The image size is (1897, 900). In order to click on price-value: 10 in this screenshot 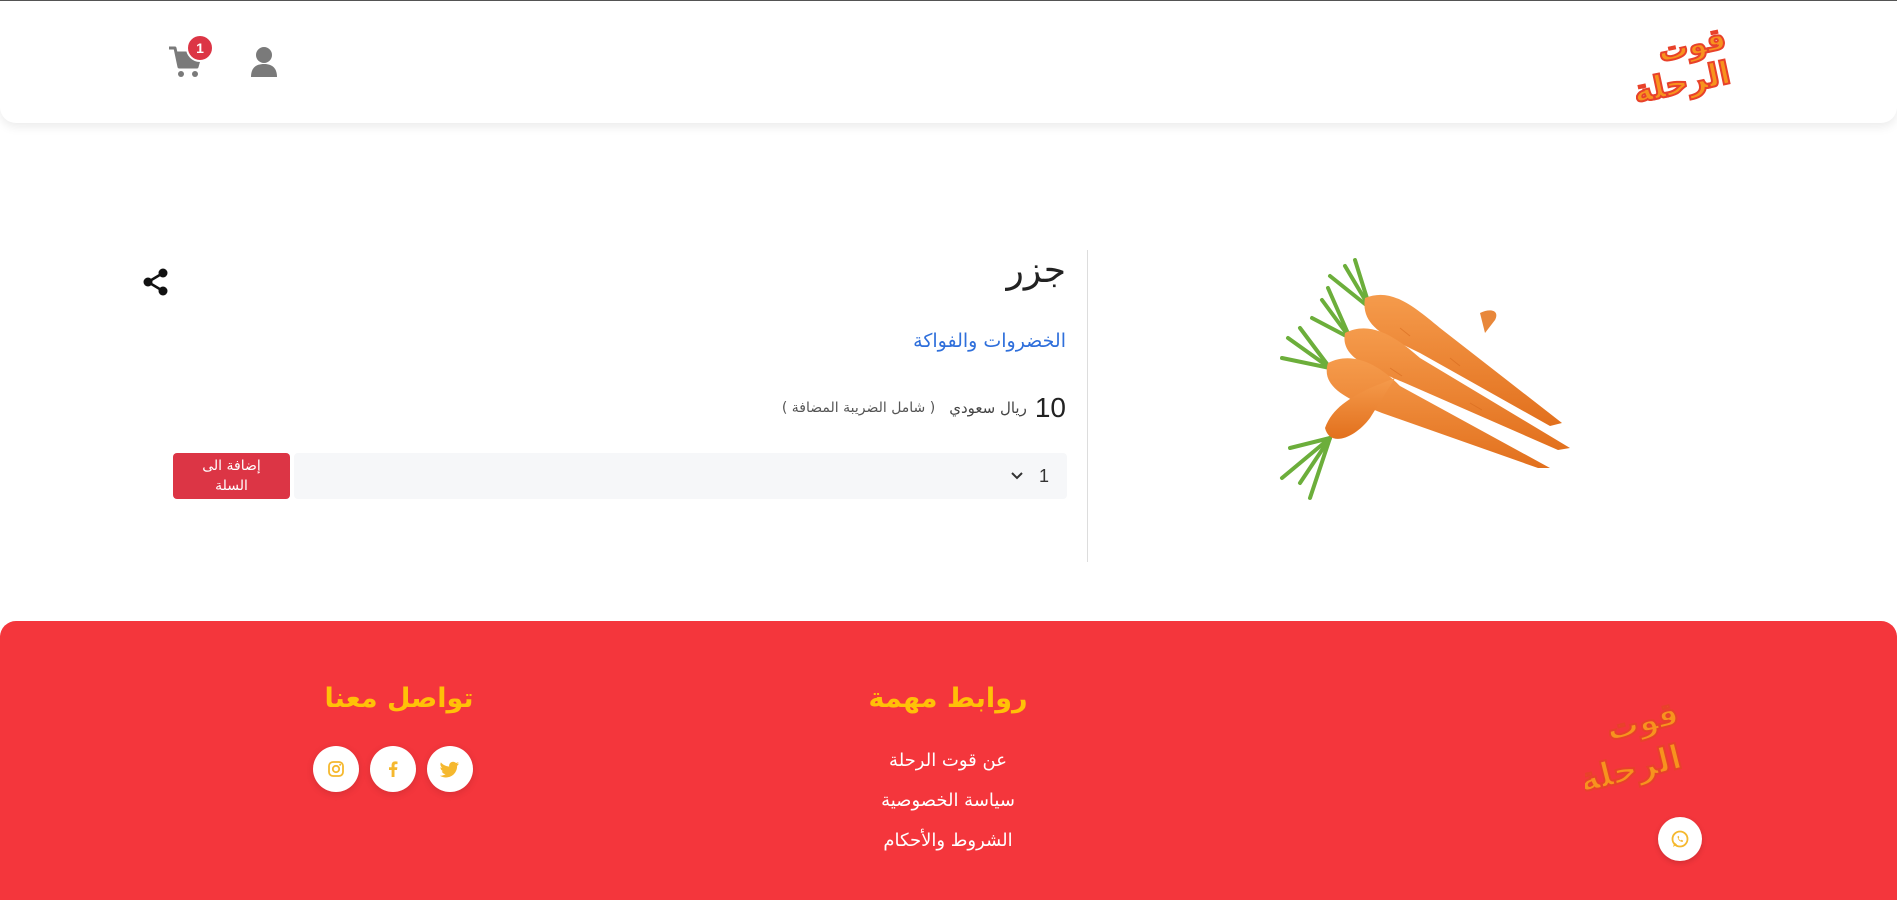, I will do `click(1050, 407)`.